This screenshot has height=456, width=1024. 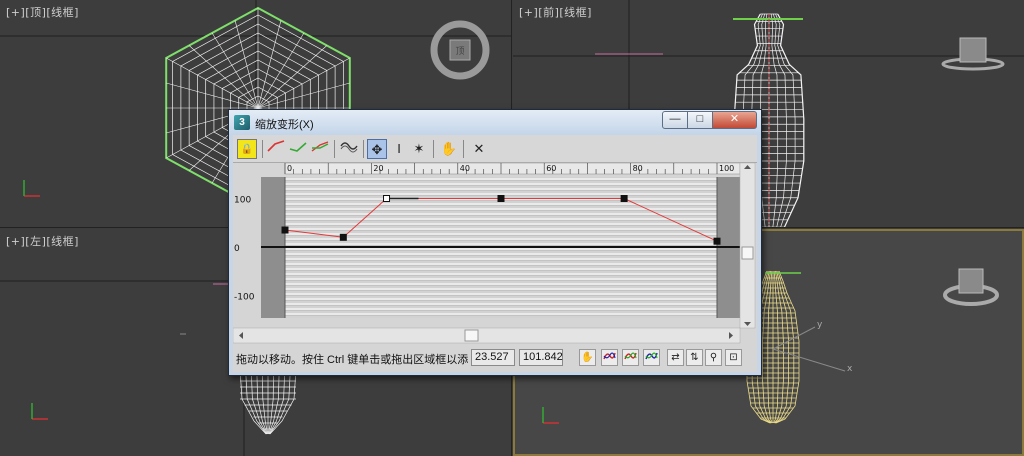 What do you see at coordinates (675, 357) in the screenshot?
I see `zoom-horizontal-icon: ⇄` at bounding box center [675, 357].